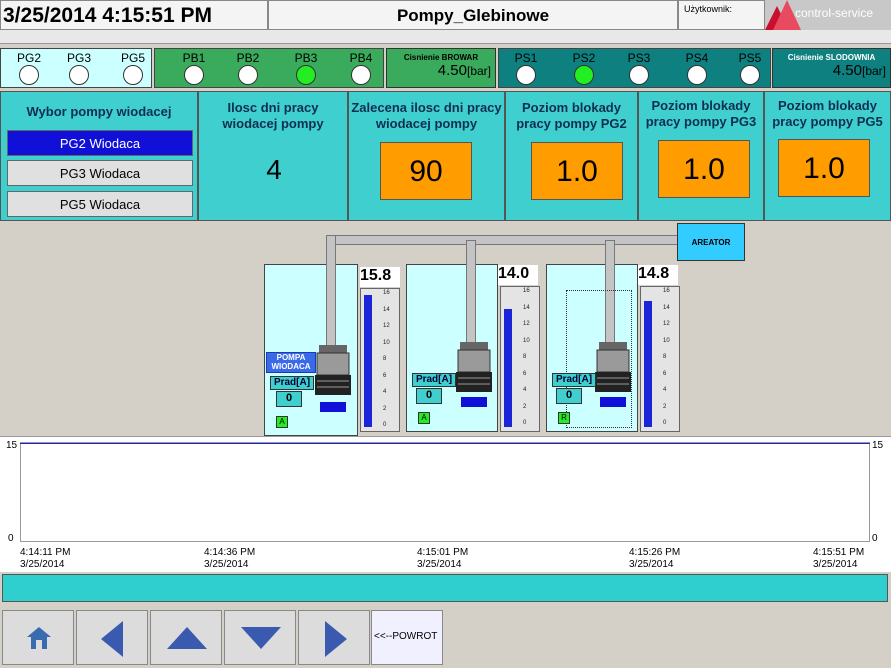 The image size is (891, 668). Describe the element at coordinates (429, 396) in the screenshot. I see `current-value-2: 0` at that location.